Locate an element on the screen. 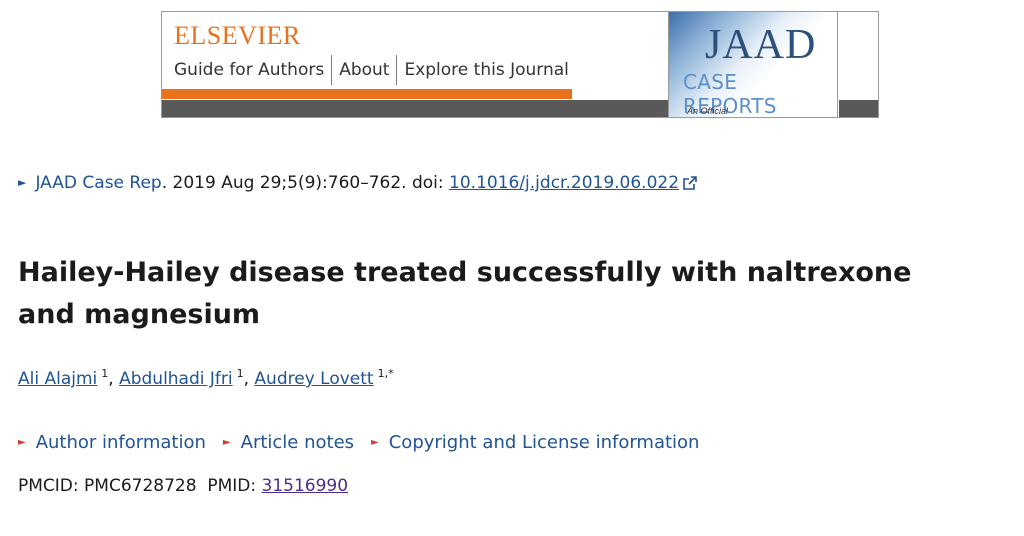  pmcid-value: PMC6728728 is located at coordinates (140, 486).